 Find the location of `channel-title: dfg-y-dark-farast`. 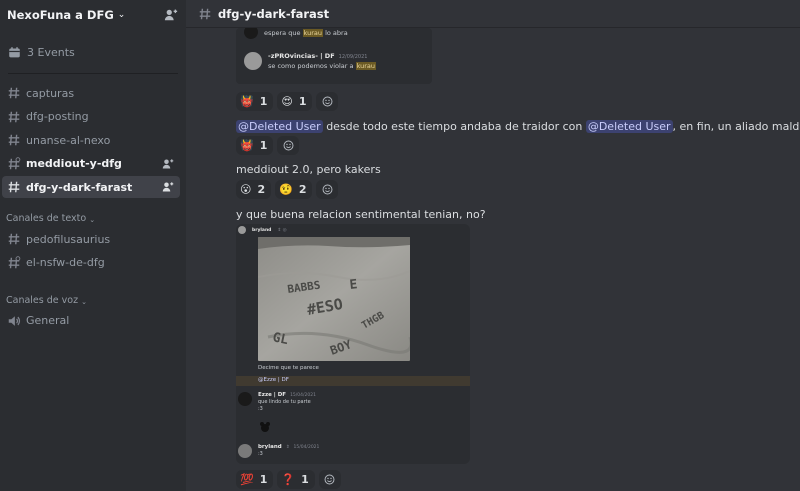

channel-title: dfg-y-dark-farast is located at coordinates (274, 13).